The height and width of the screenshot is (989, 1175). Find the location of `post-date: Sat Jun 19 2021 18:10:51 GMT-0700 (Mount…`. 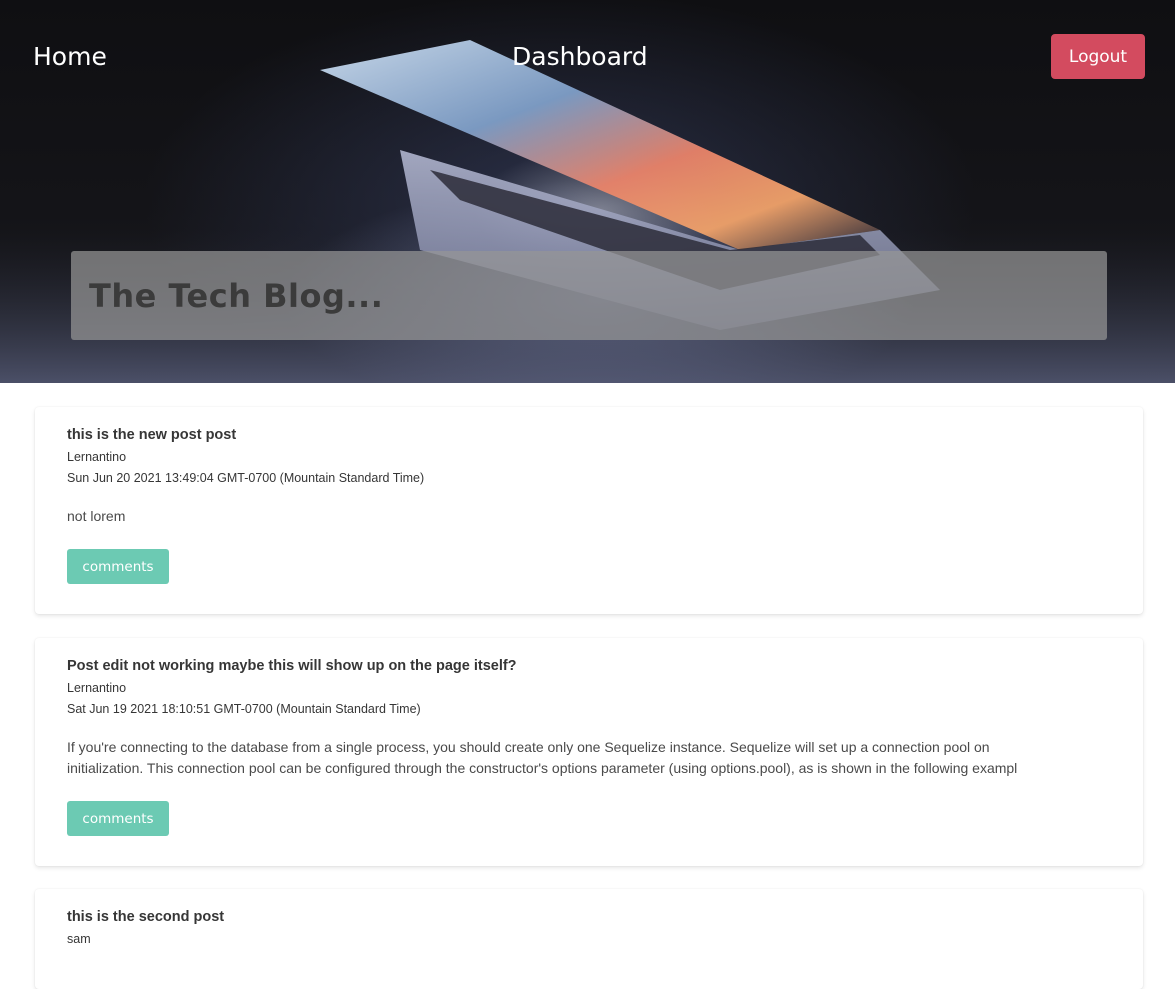

post-date: Sat Jun 19 2021 18:10:51 GMT-0700 (Mount… is located at coordinates (244, 709).